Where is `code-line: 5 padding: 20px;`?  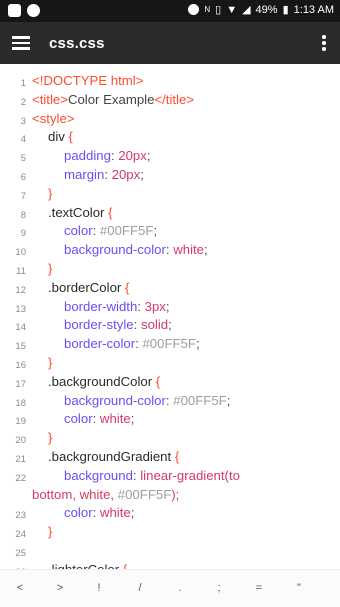
code-line: 5 padding: 20px; is located at coordinates (170, 156).